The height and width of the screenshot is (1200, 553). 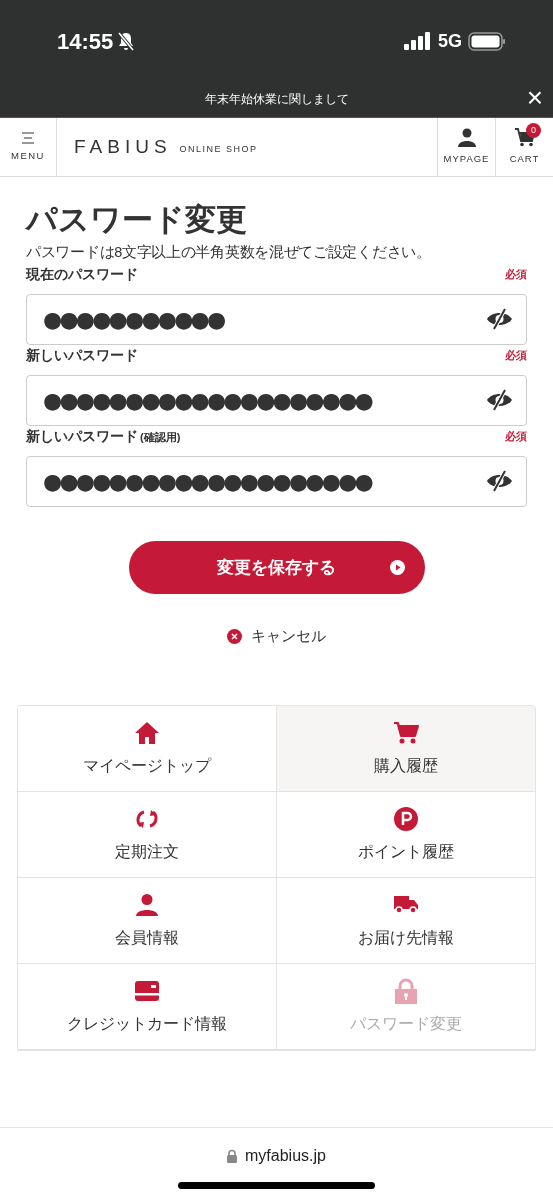 What do you see at coordinates (405, 749) in the screenshot?
I see `account-menu-item: 購入履歴` at bounding box center [405, 749].